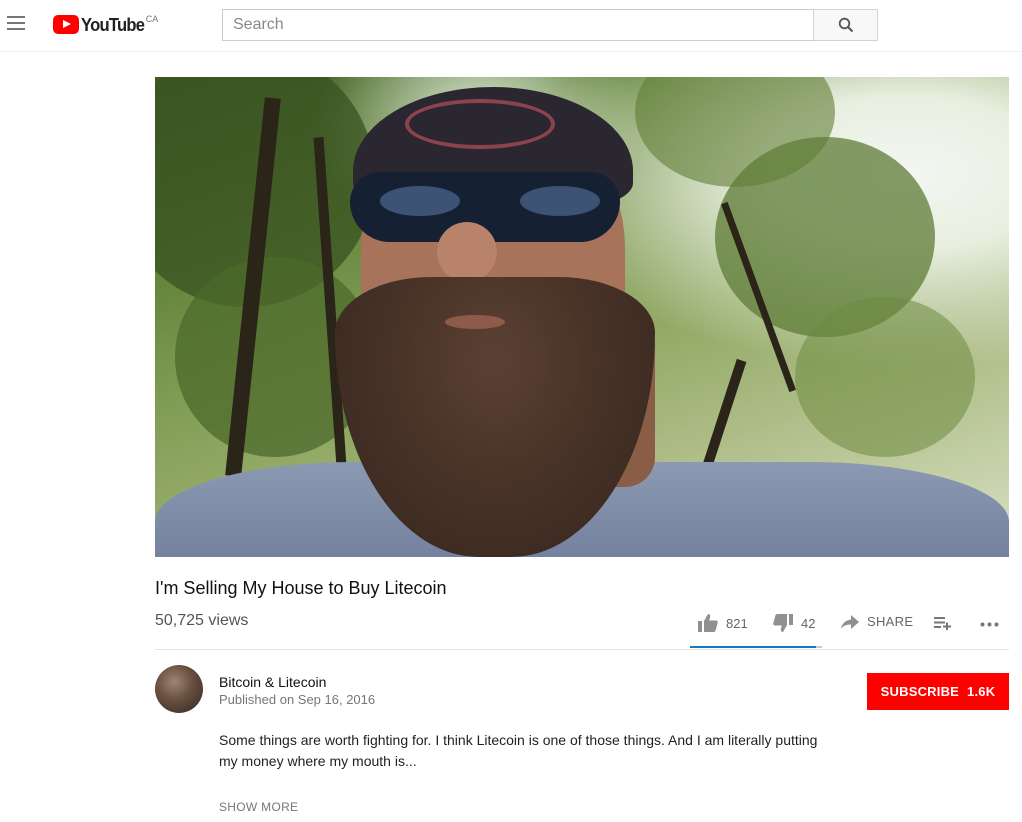 This screenshot has width=1022, height=822. I want to click on search-icon, so click(846, 25).